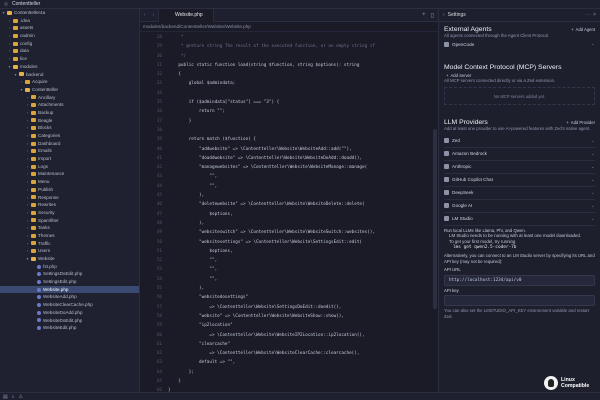  Describe the element at coordinates (6, 4) in the screenshot. I see `window-control-icon` at that location.